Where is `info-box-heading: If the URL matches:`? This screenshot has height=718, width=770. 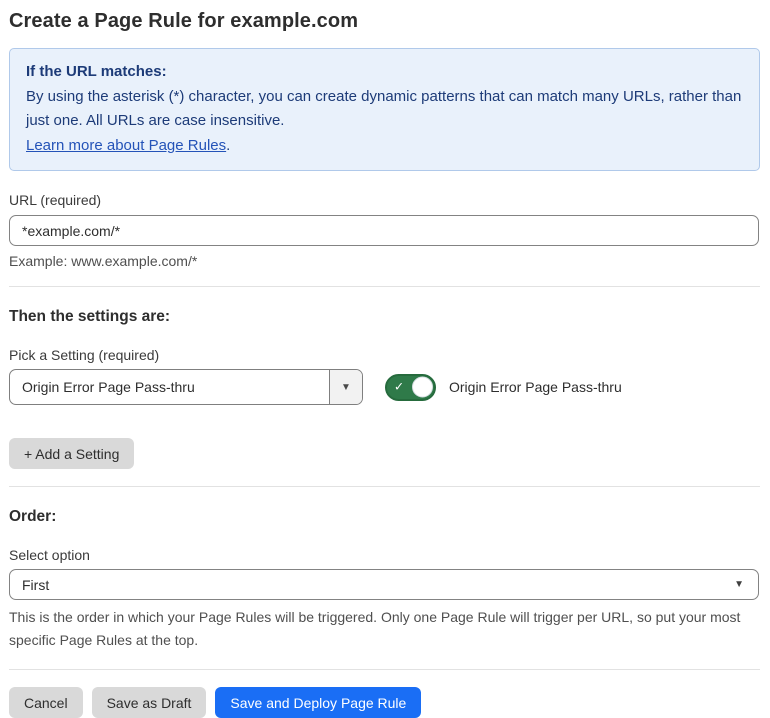 info-box-heading: If the URL matches: is located at coordinates (96, 71).